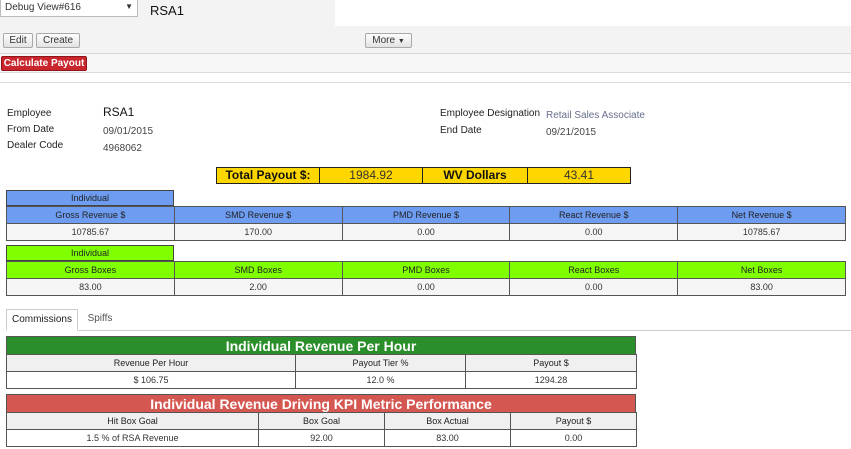  What do you see at coordinates (490, 113) in the screenshot?
I see `designation-label: Employee Designation` at bounding box center [490, 113].